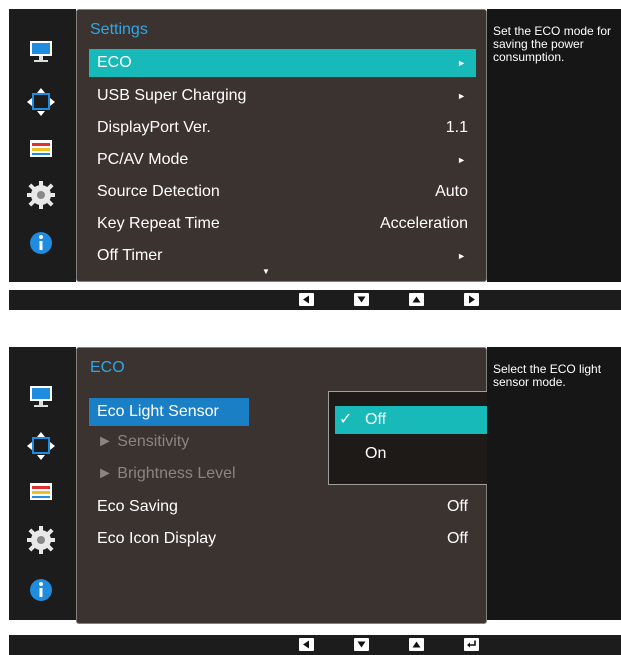 The height and width of the screenshot is (655, 621). Describe the element at coordinates (130, 255) in the screenshot. I see `menu-item-label: Off Timer` at that location.